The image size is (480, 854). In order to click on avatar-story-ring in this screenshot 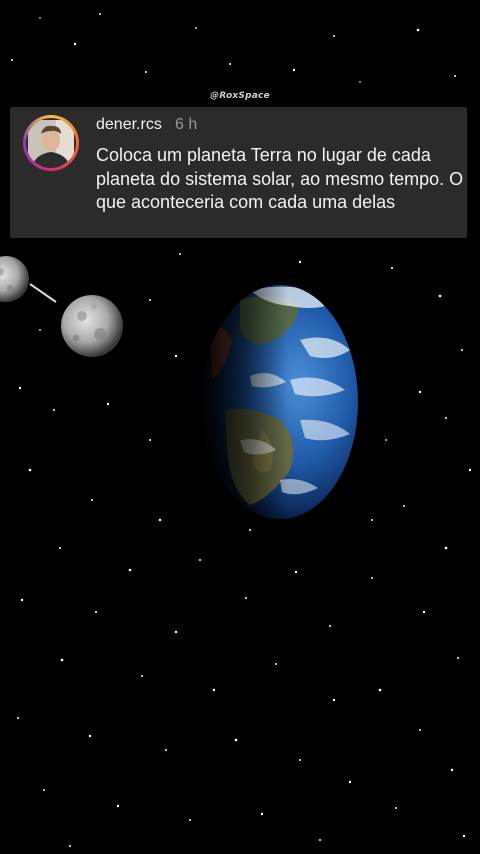, I will do `click(51, 143)`.